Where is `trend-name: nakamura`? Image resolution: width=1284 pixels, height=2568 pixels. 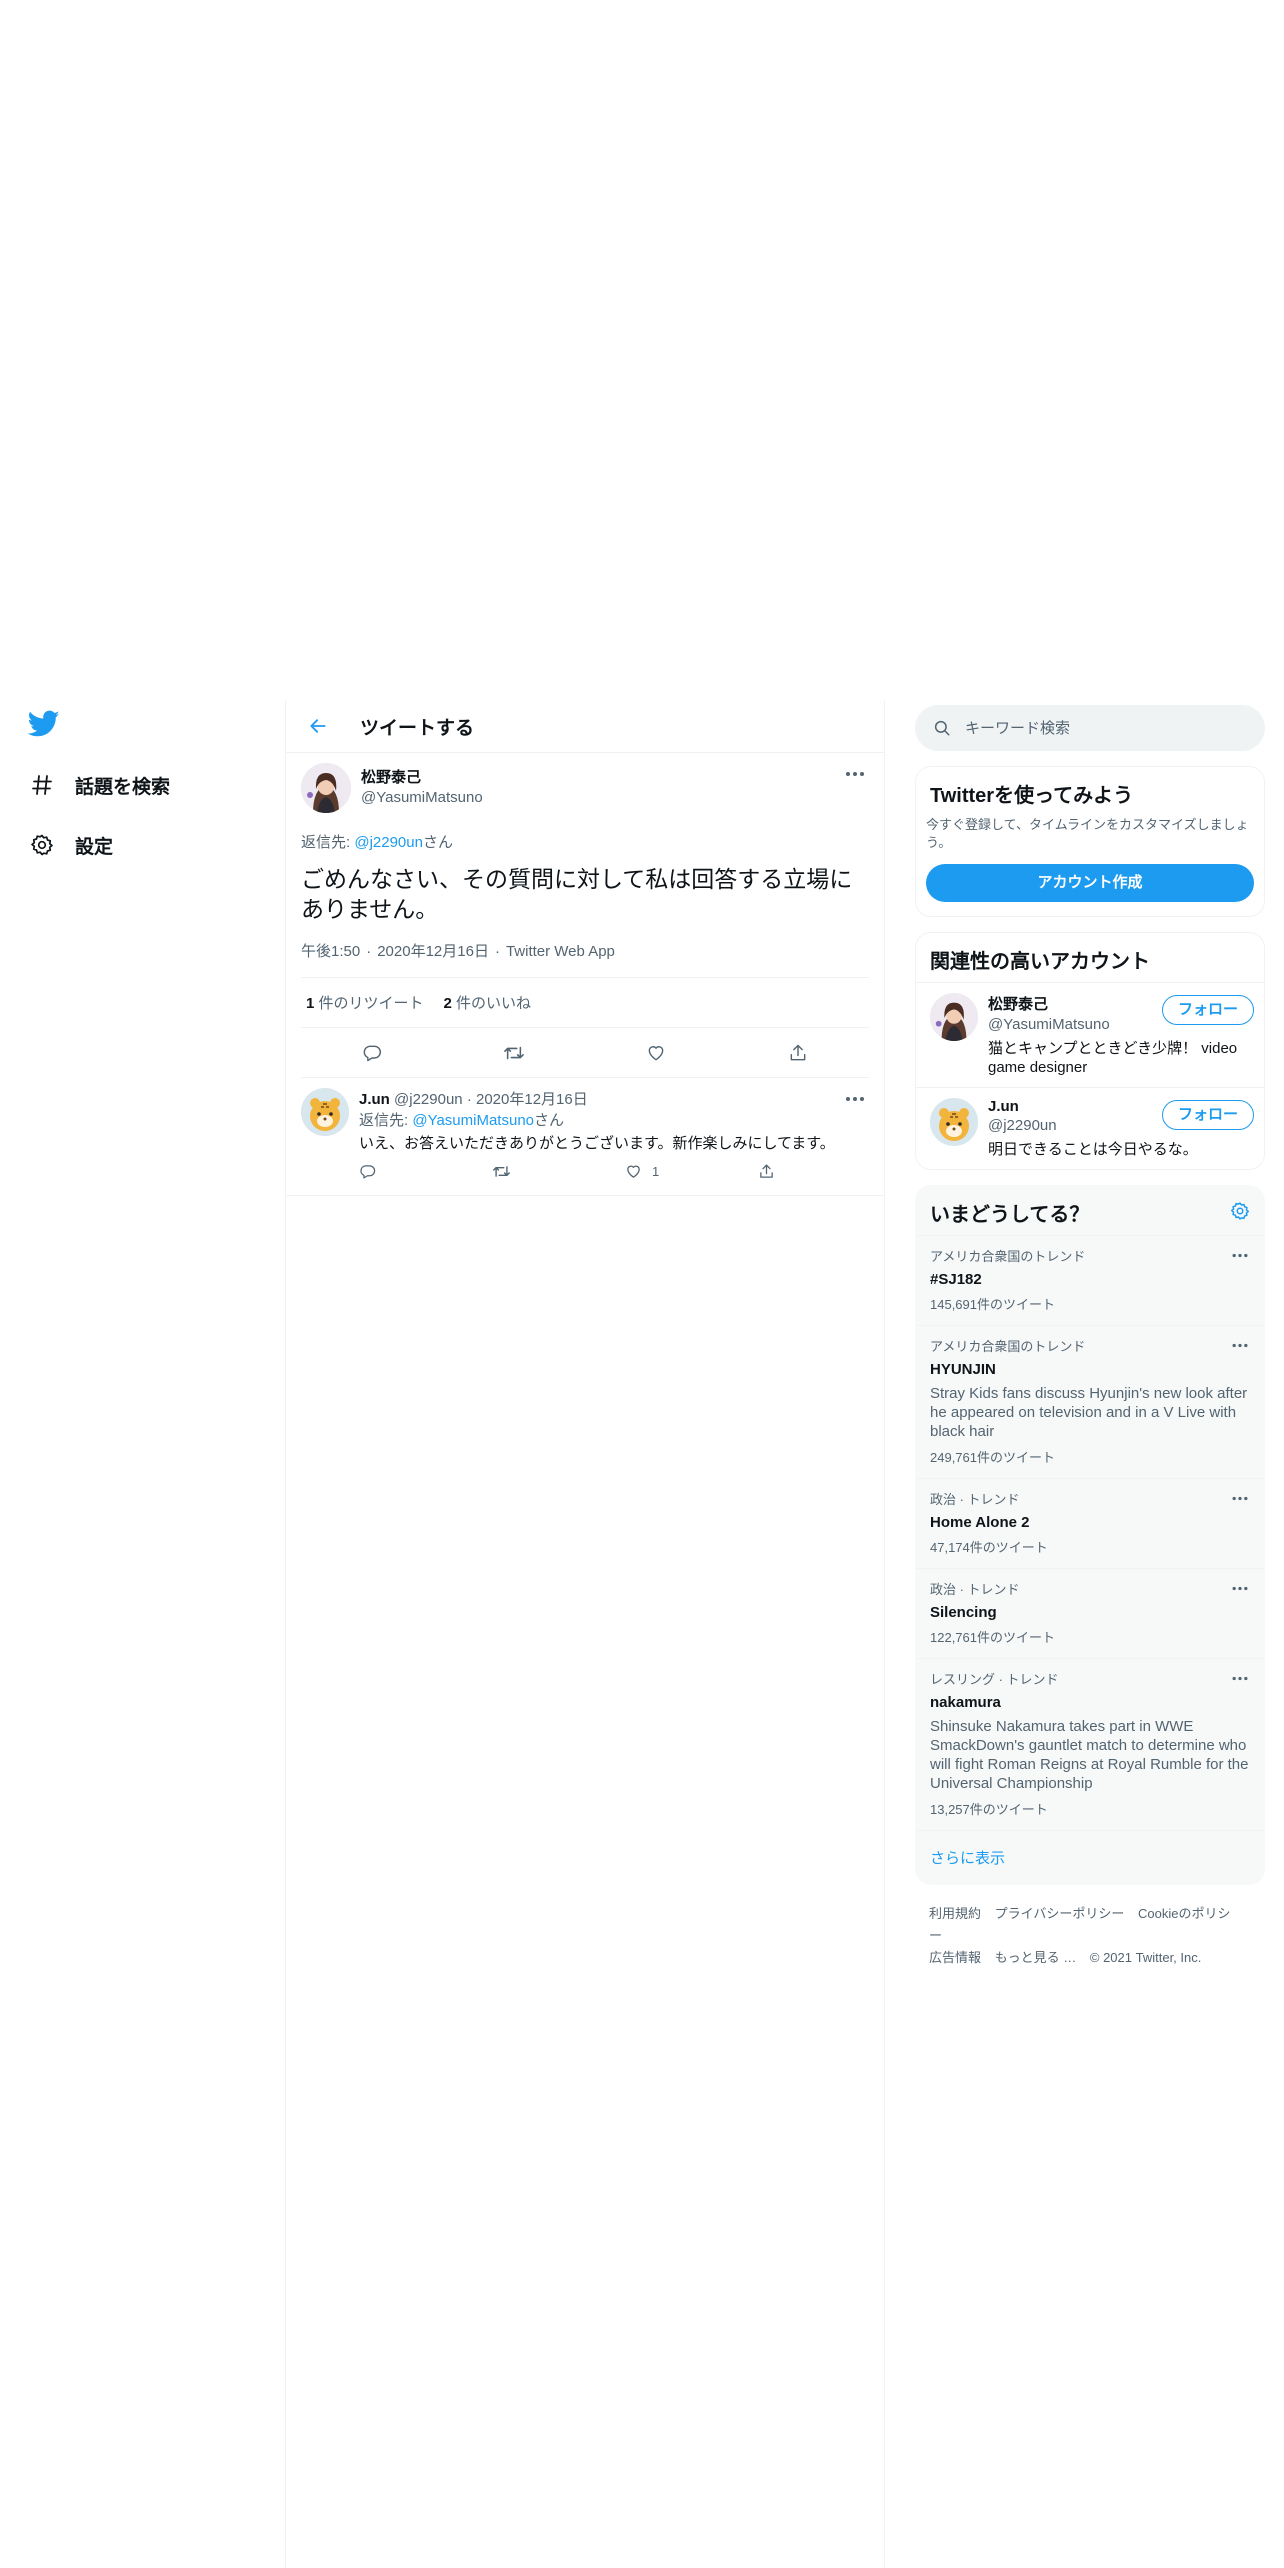 trend-name: nakamura is located at coordinates (965, 1702).